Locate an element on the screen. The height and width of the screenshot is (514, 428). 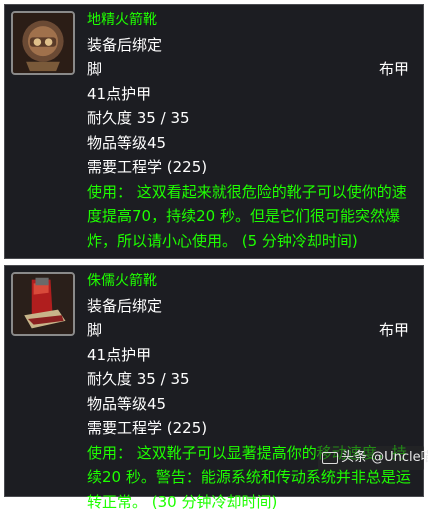
goblin-rocket-boots-icon is located at coordinates (43, 43).